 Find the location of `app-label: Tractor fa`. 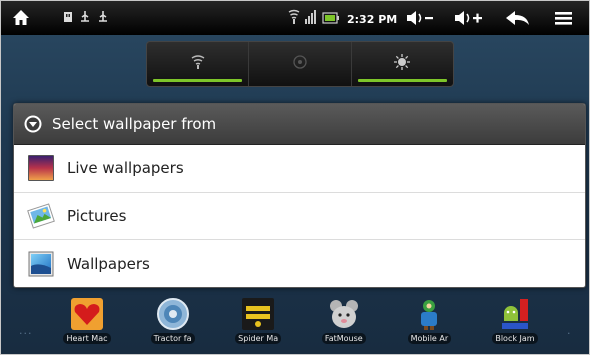

app-label: Tractor fa is located at coordinates (172, 338).